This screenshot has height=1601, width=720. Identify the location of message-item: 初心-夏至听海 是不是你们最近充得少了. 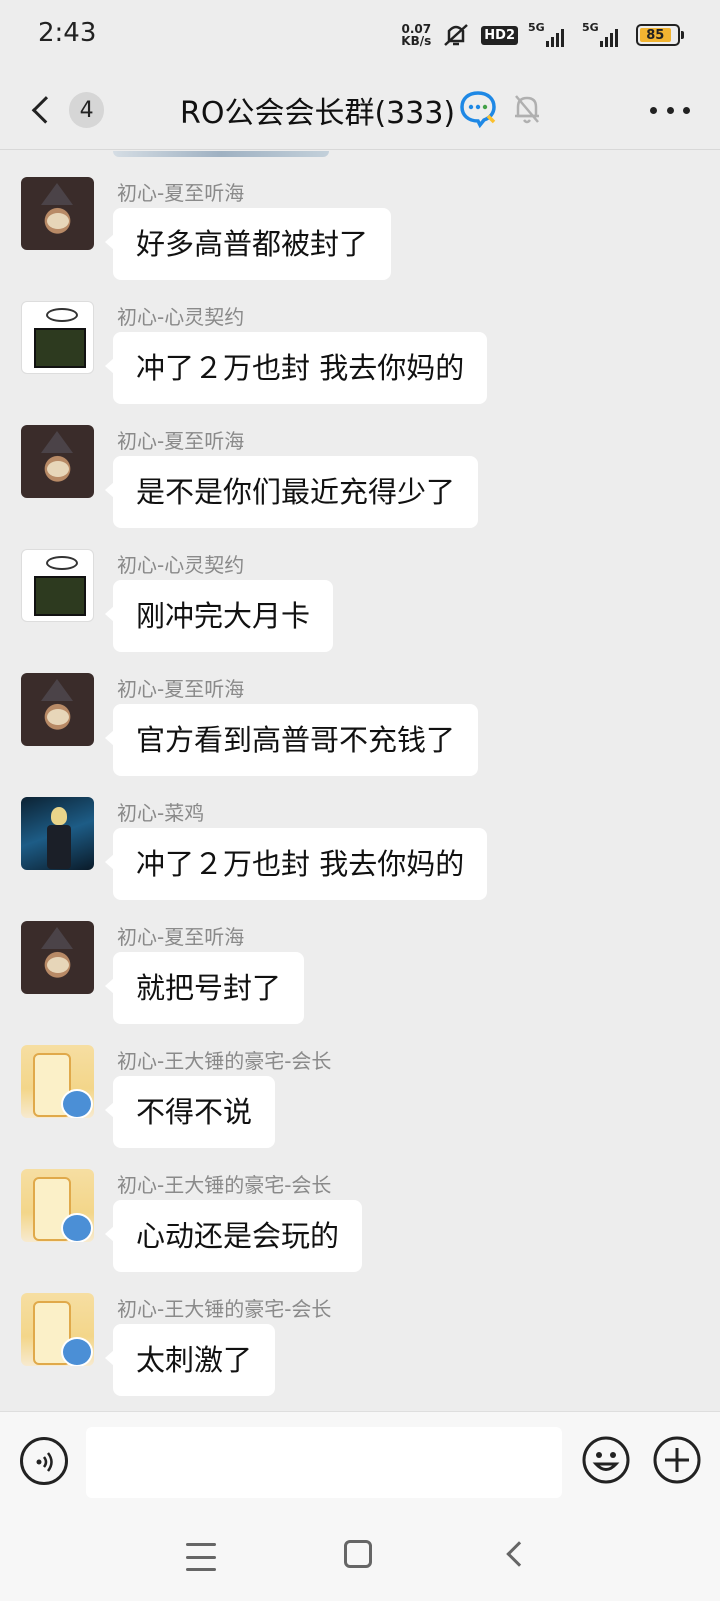
(360, 463).